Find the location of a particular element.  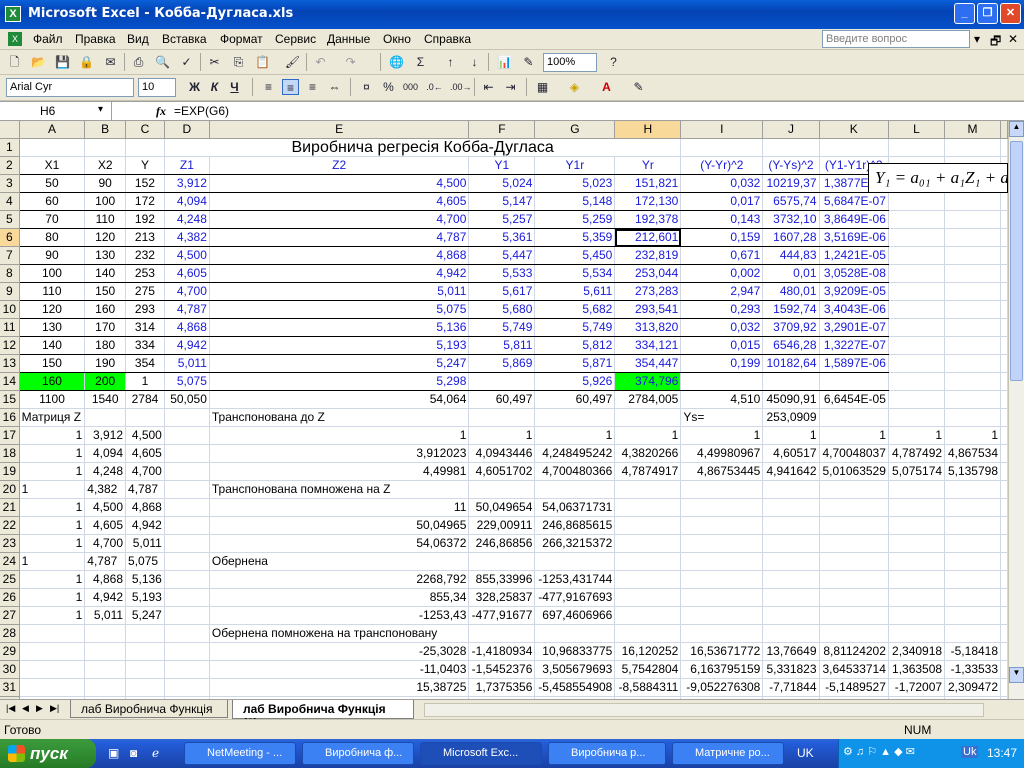

scroll-down-icon: ▼ is located at coordinates (1016, 675).